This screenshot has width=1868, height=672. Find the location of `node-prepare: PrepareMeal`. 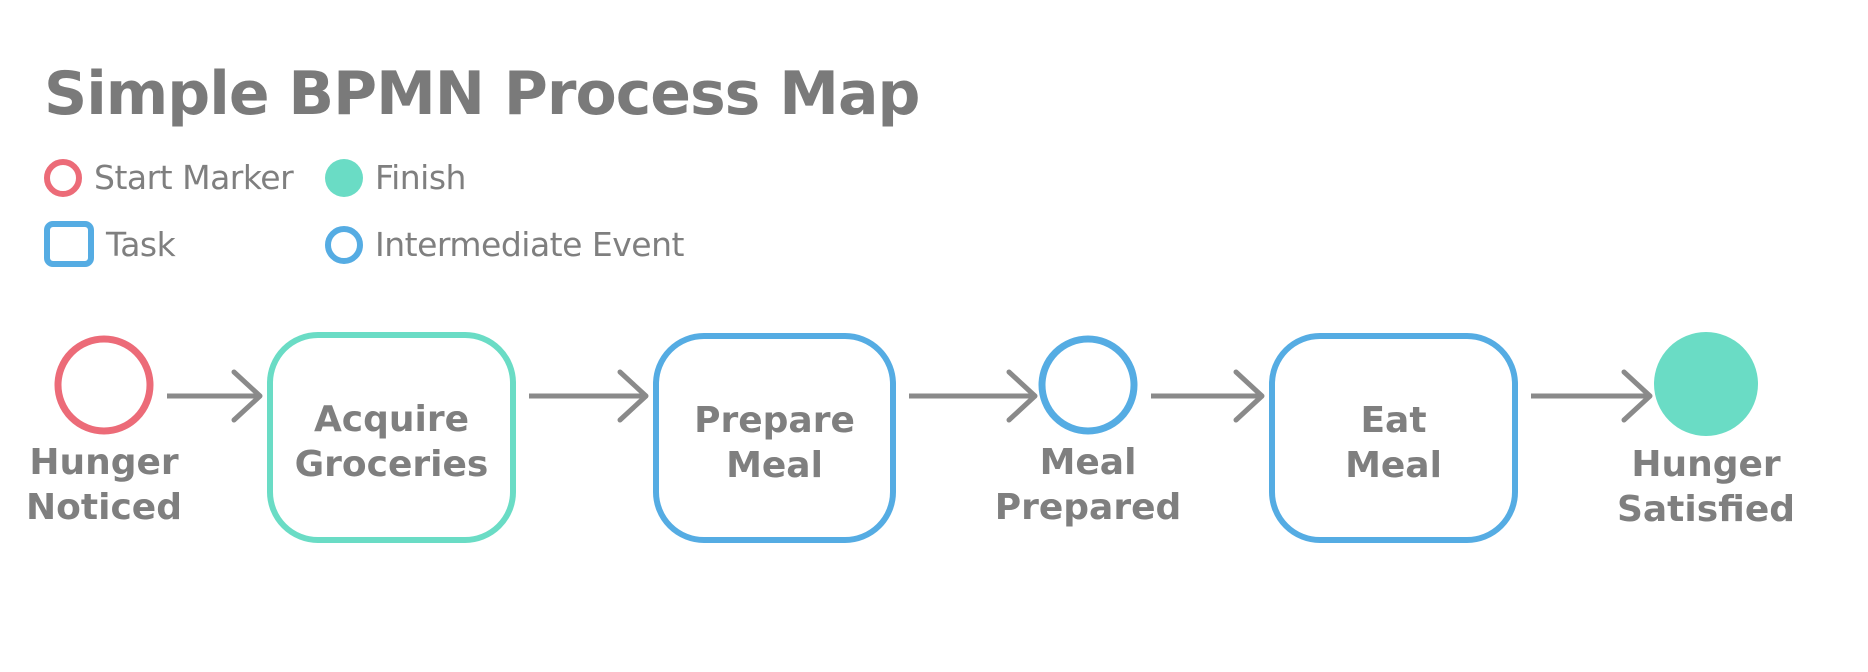

node-prepare: PrepareMeal is located at coordinates (774, 438).